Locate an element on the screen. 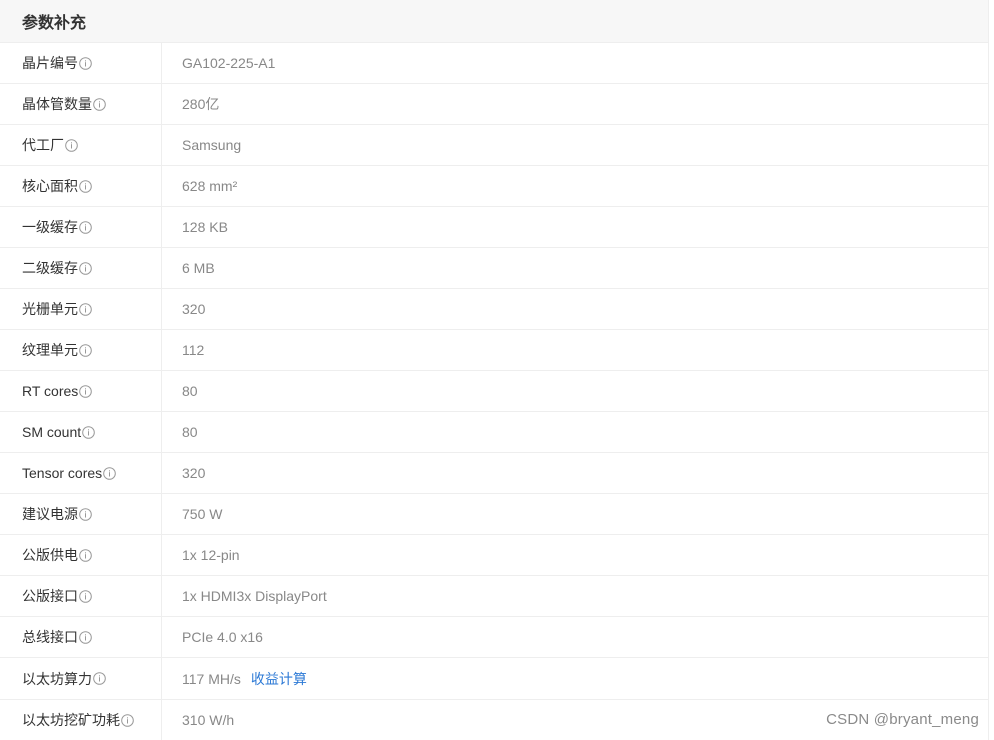 This screenshot has width=994, height=740. table-row: 一级缓存 128 KB is located at coordinates (494, 227).